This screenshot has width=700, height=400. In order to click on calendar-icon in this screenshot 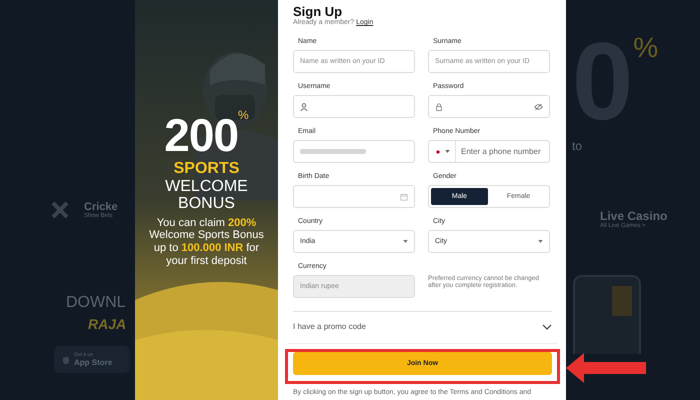, I will do `click(404, 196)`.